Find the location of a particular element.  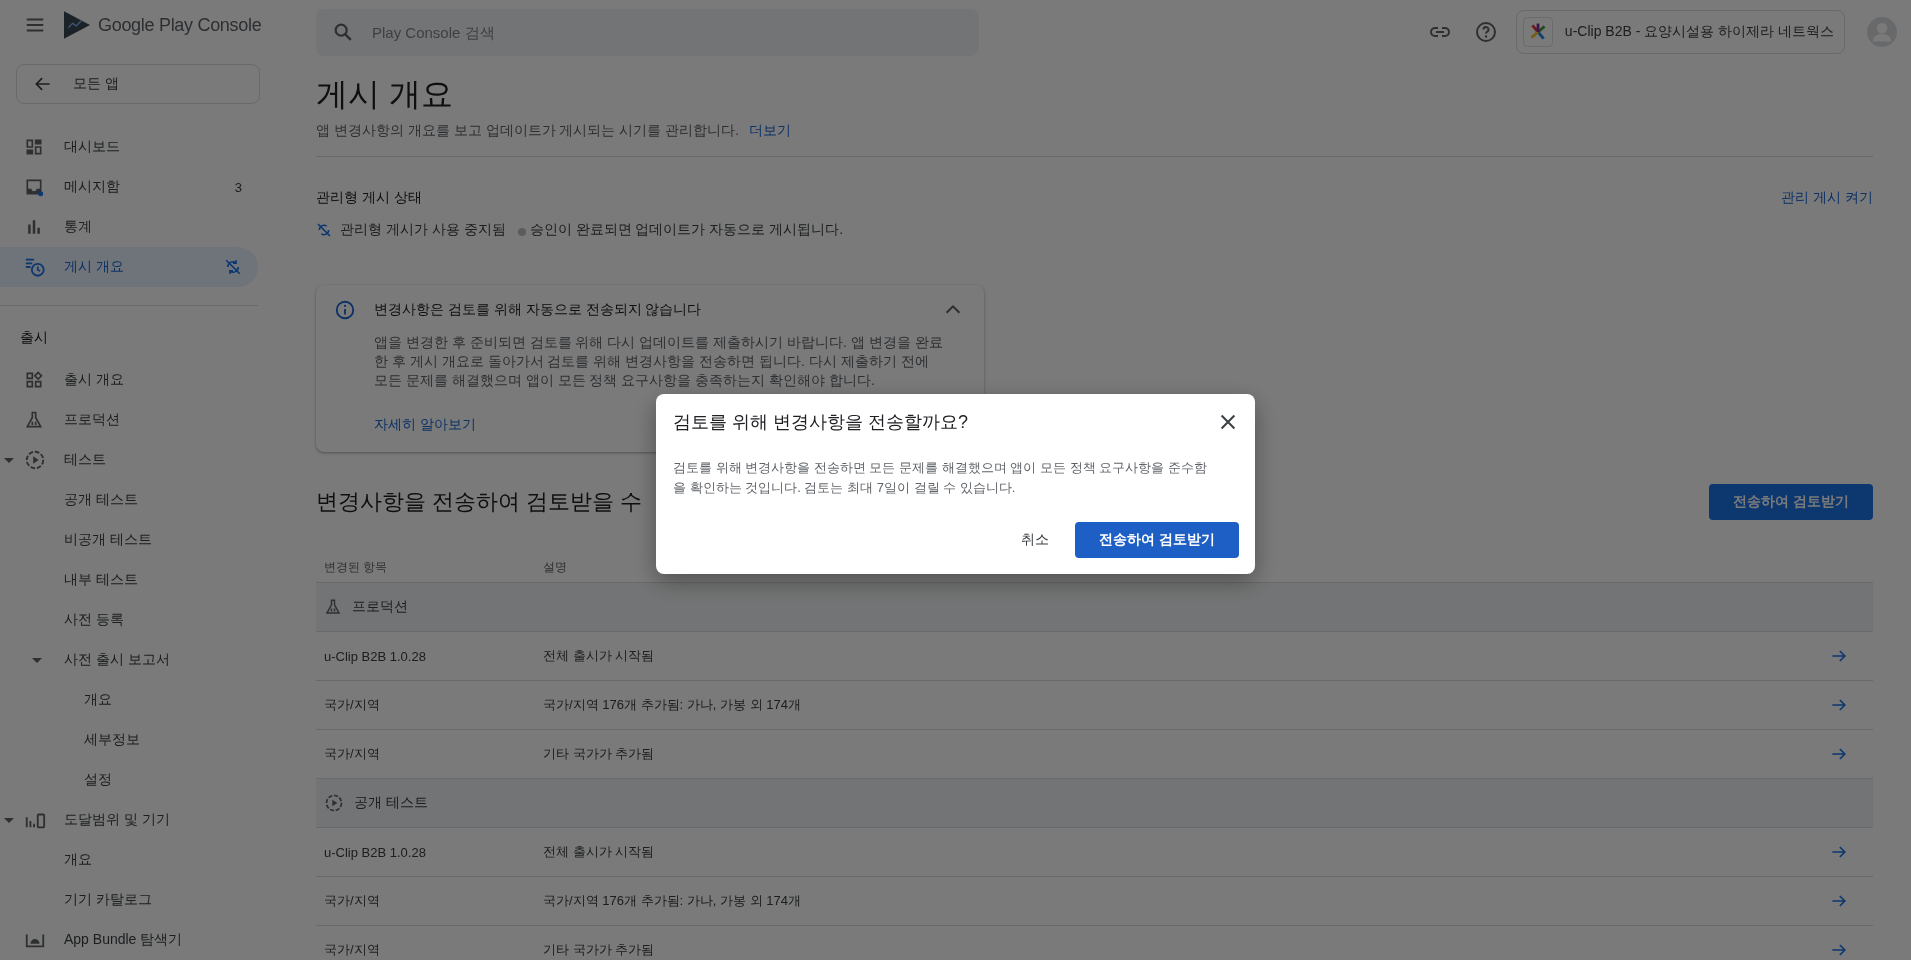

search-icon is located at coordinates (343, 32).